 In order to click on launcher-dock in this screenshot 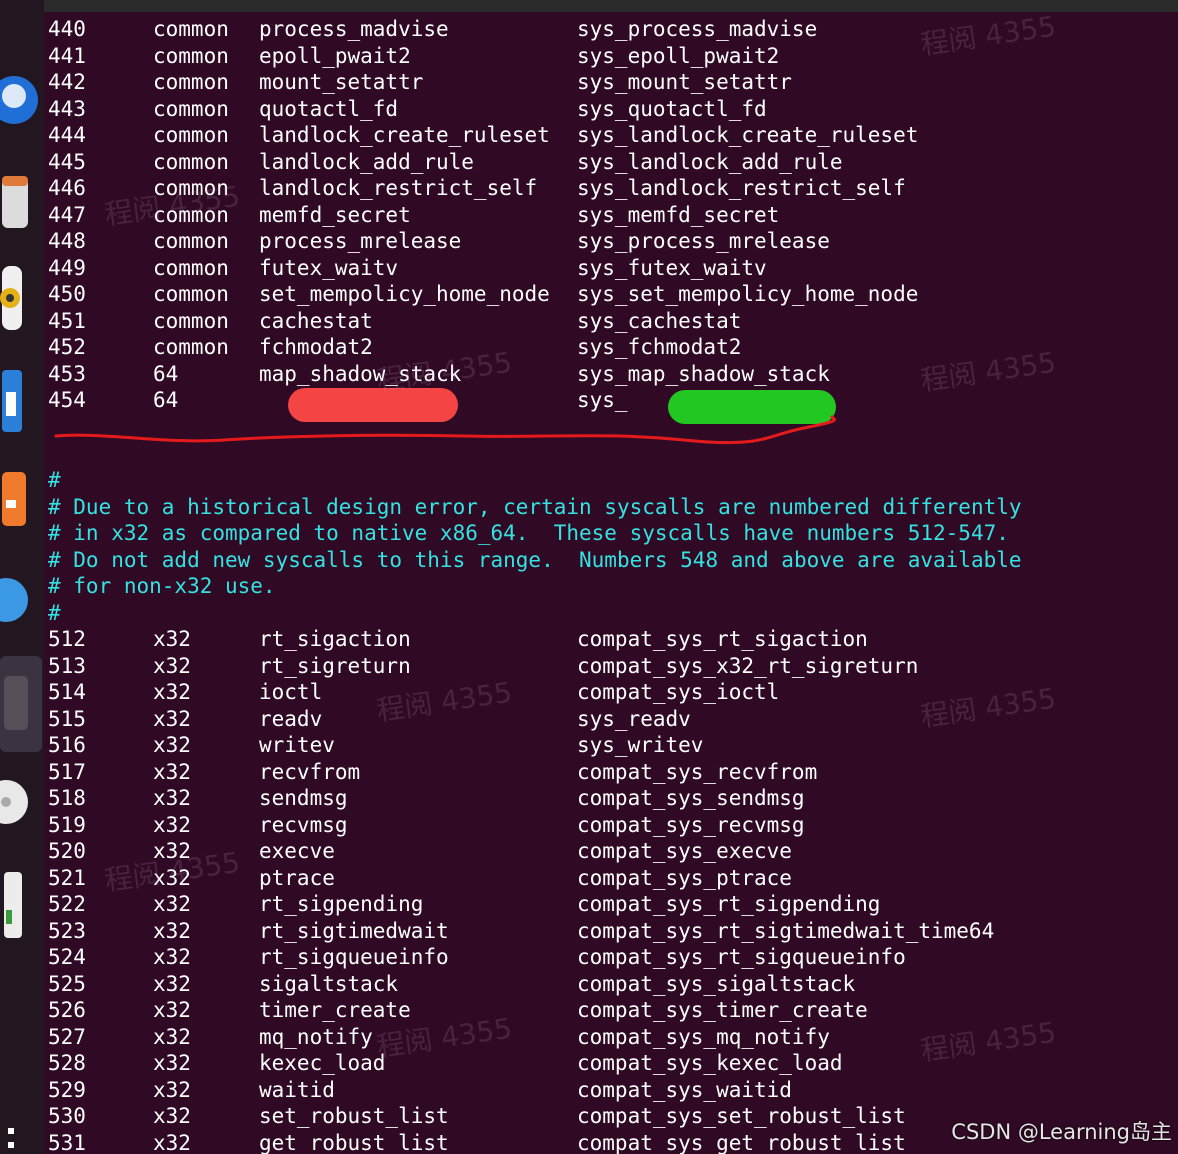, I will do `click(22, 577)`.